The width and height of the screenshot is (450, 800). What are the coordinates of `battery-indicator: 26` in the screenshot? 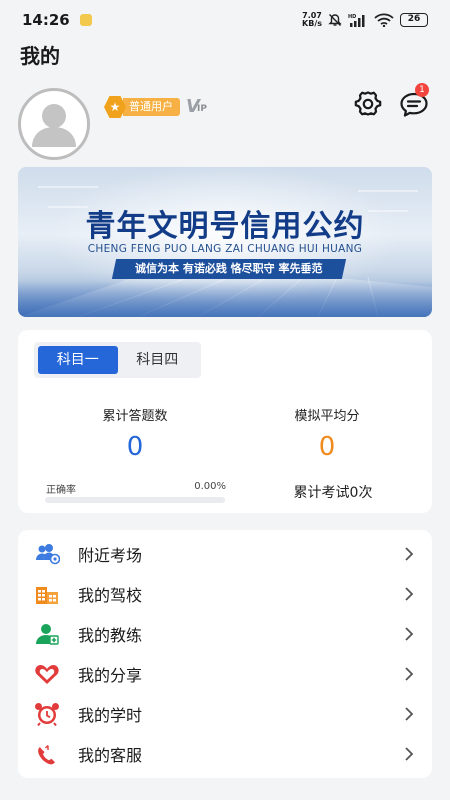 It's located at (414, 20).